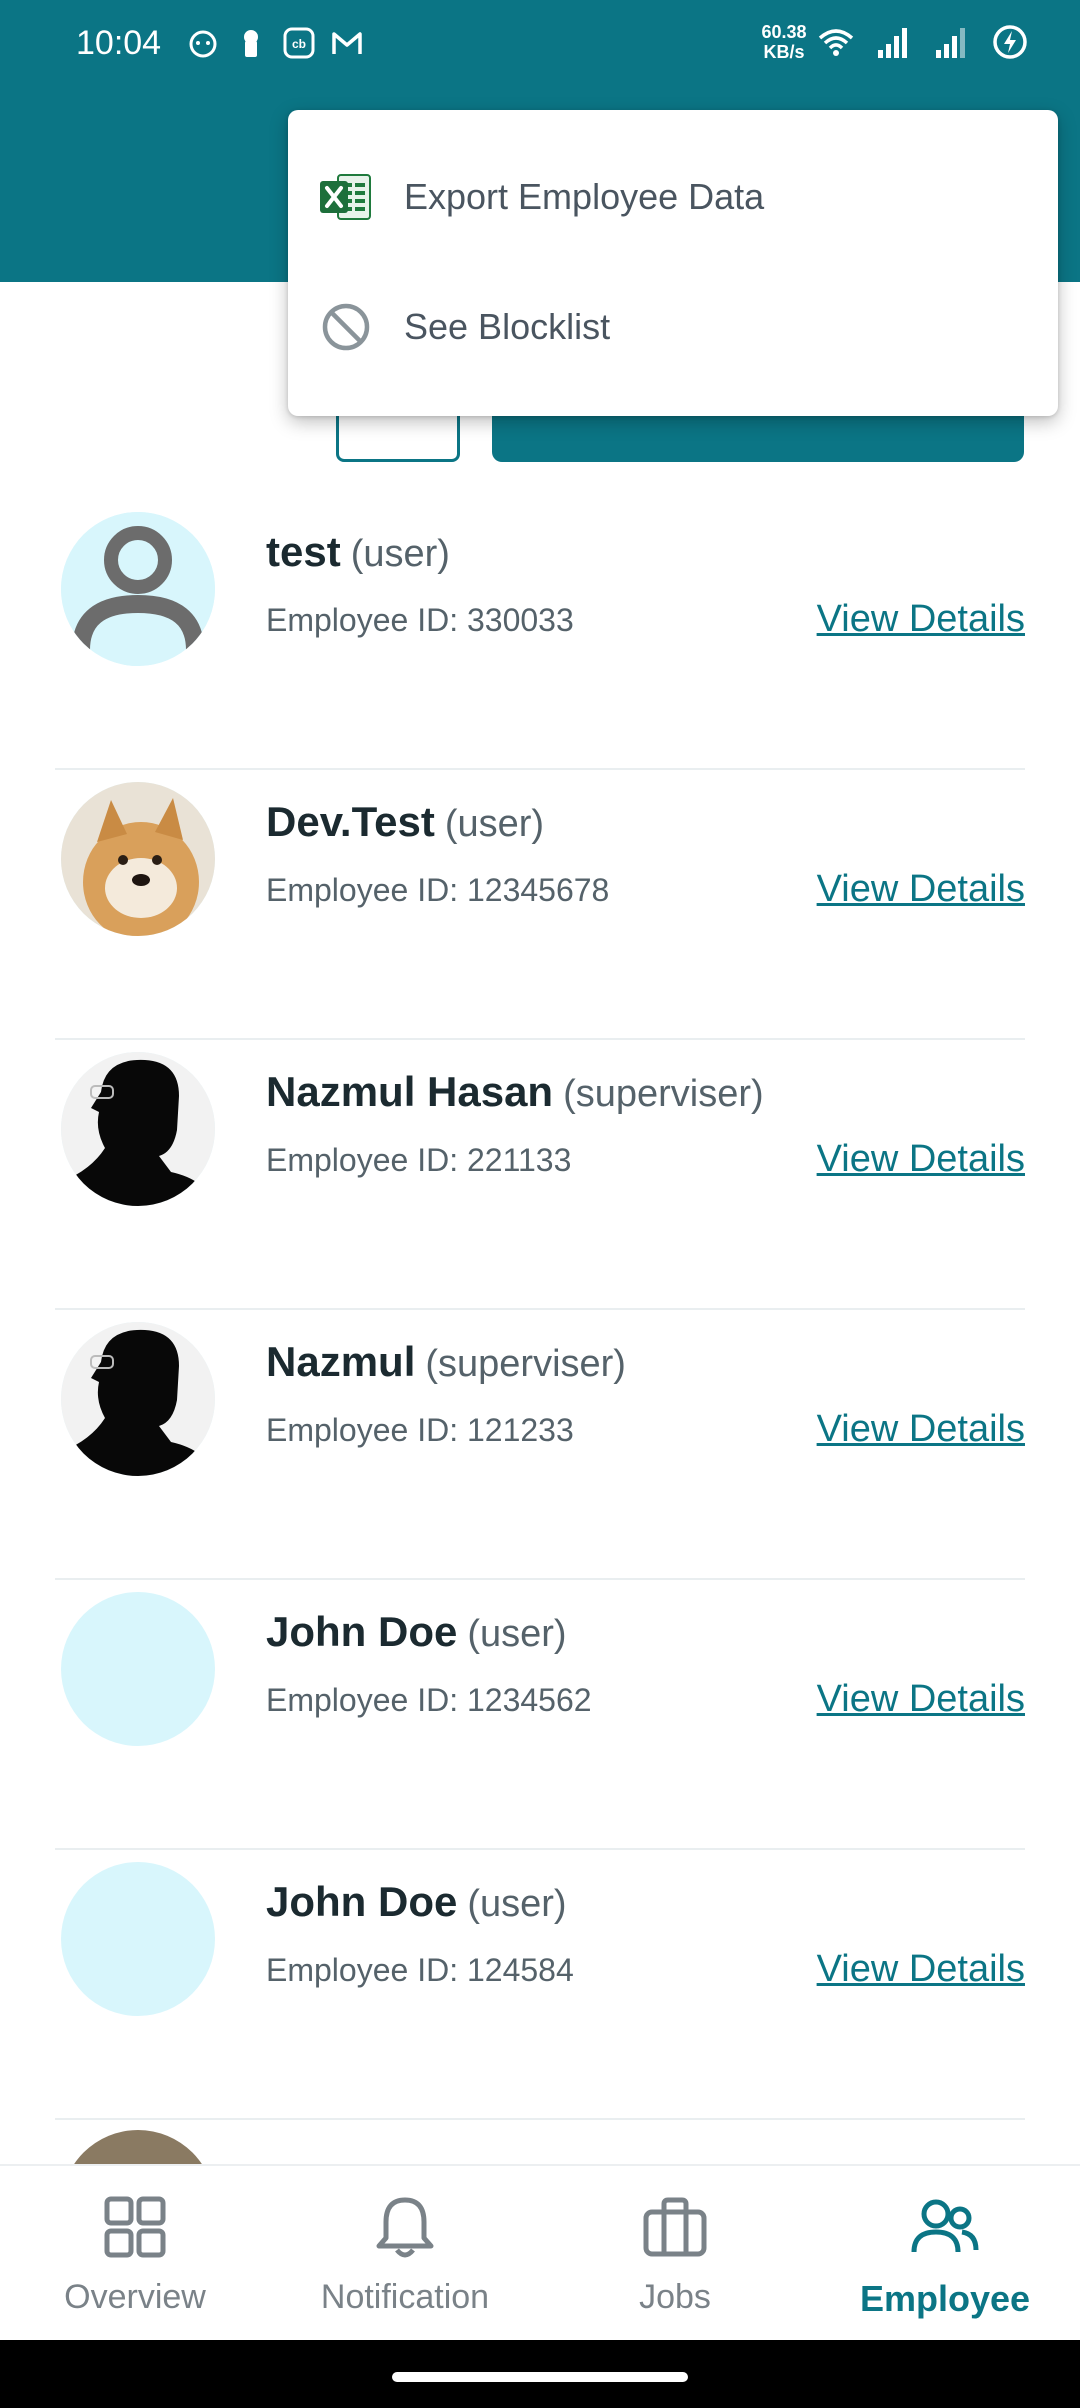 The height and width of the screenshot is (2408, 1080). I want to click on employee-name-line: Dev.Test (user), so click(405, 822).